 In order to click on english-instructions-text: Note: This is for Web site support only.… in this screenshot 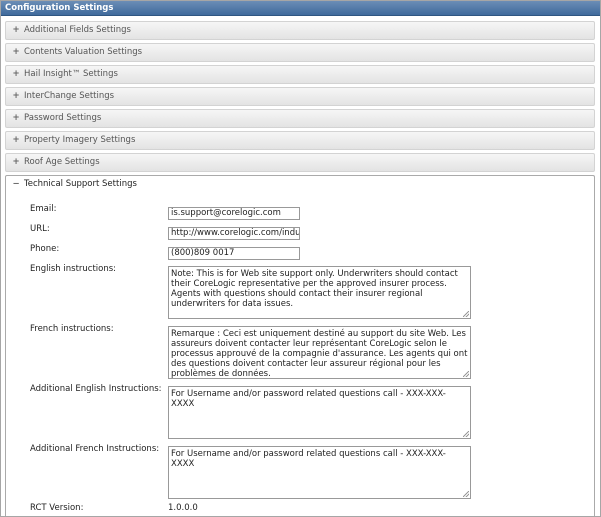, I will do `click(314, 289)`.